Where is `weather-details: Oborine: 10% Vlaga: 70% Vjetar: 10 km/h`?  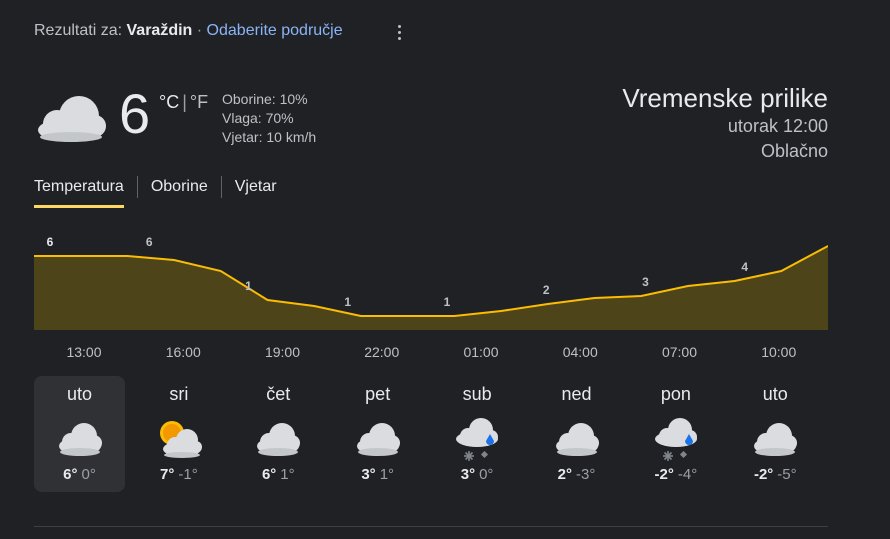
weather-details: Oborine: 10% Vlaga: 70% Vjetar: 10 km/h is located at coordinates (269, 118).